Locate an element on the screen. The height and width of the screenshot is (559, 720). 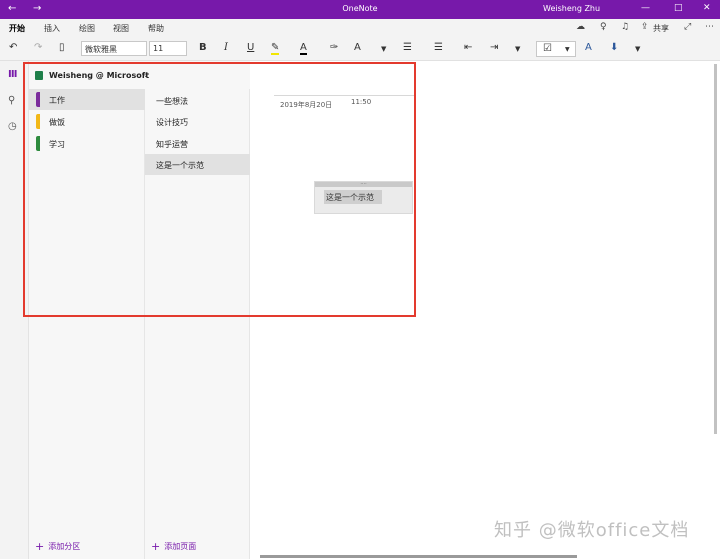
clear-format-icon: A is located at coordinates (357, 47).